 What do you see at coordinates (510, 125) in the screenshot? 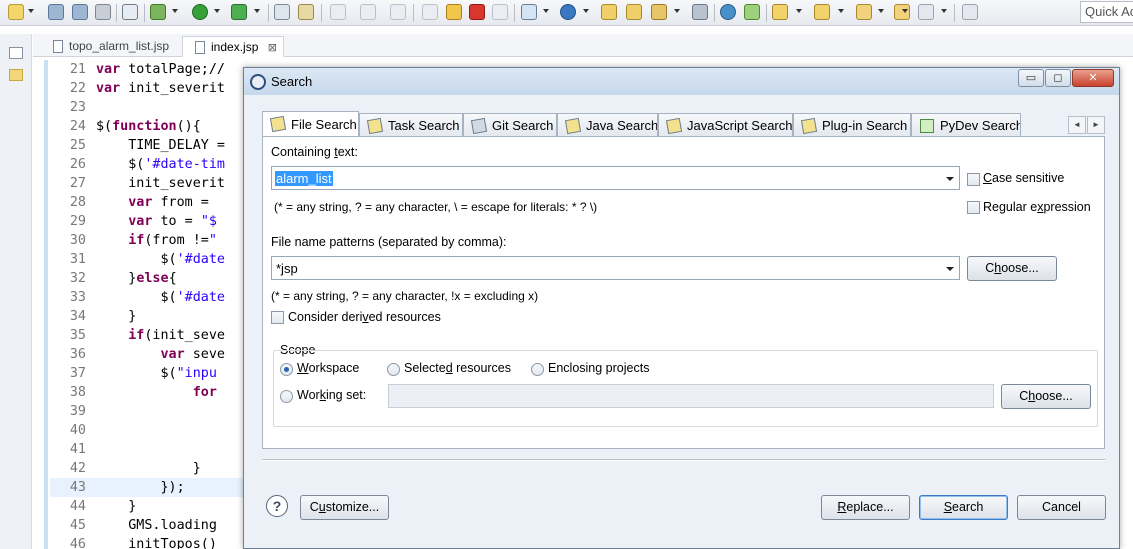
I see `tab-git-search: Git Search` at bounding box center [510, 125].